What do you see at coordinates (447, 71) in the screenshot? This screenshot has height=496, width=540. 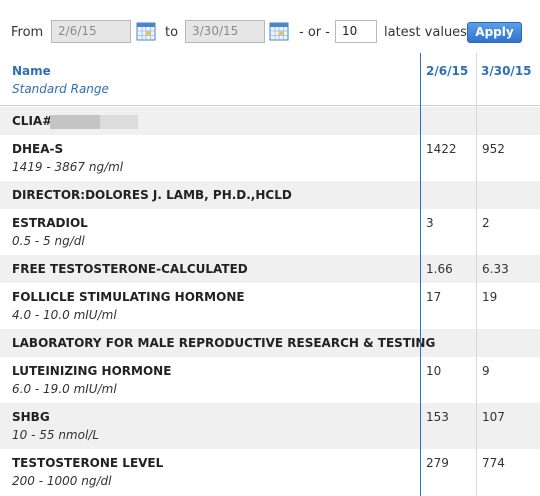 I see `column-header-date-1: 2/6/15` at bounding box center [447, 71].